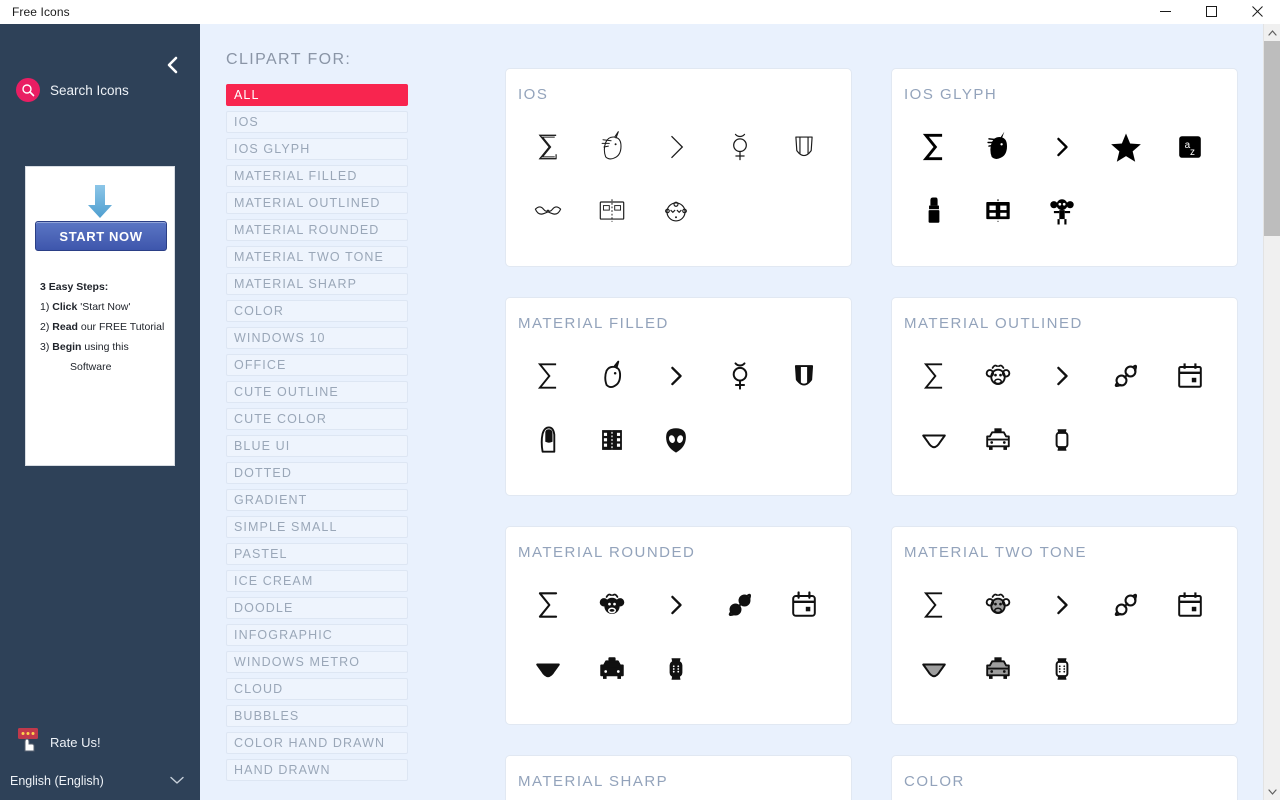 The width and height of the screenshot is (1280, 800). I want to click on film-strip-icon, so click(612, 440).